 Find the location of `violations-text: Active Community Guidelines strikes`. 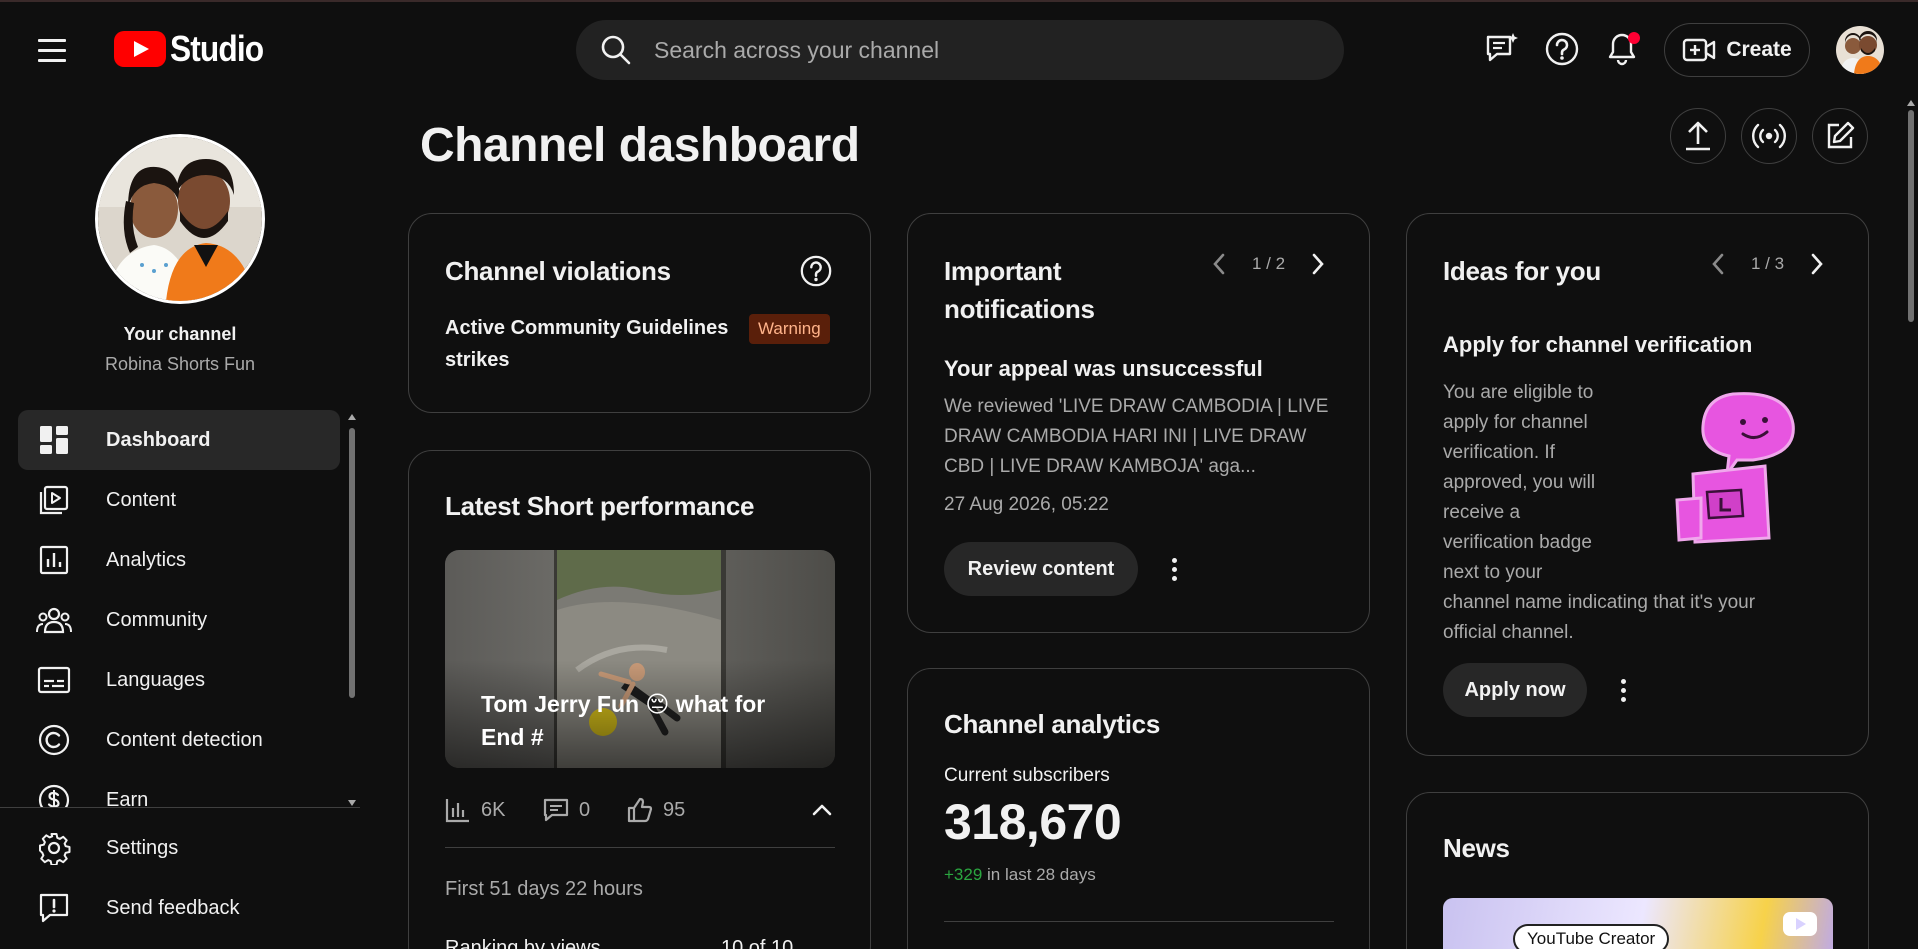

violations-text: Active Community Guidelines strikes is located at coordinates (590, 344).